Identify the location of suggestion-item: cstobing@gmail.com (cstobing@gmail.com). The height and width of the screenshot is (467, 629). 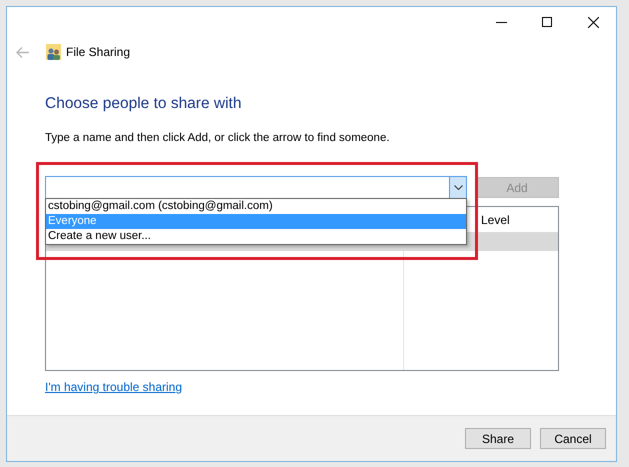
(256, 206).